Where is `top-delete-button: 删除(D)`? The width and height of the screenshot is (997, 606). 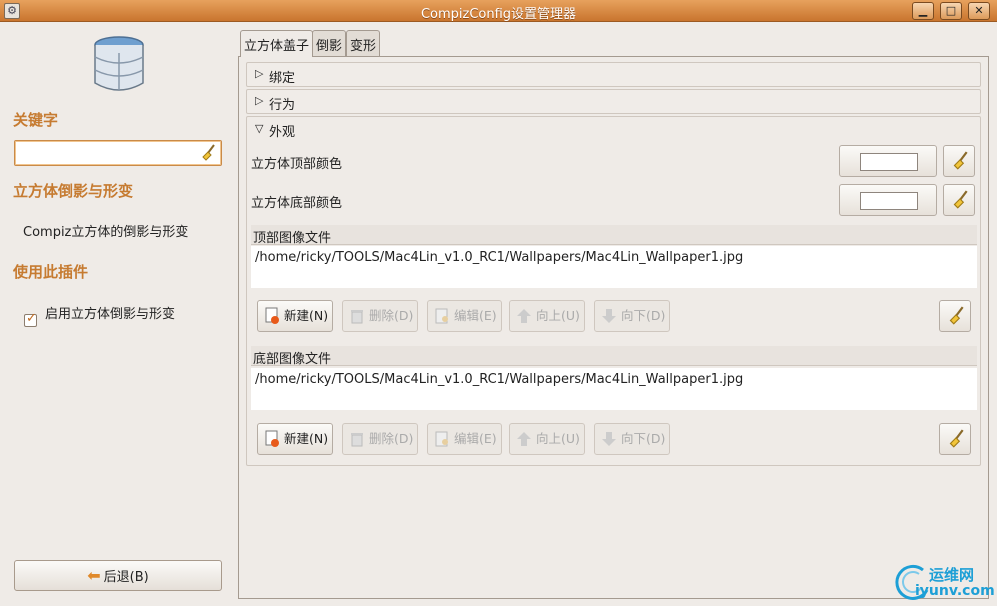
top-delete-button: 删除(D) is located at coordinates (380, 316).